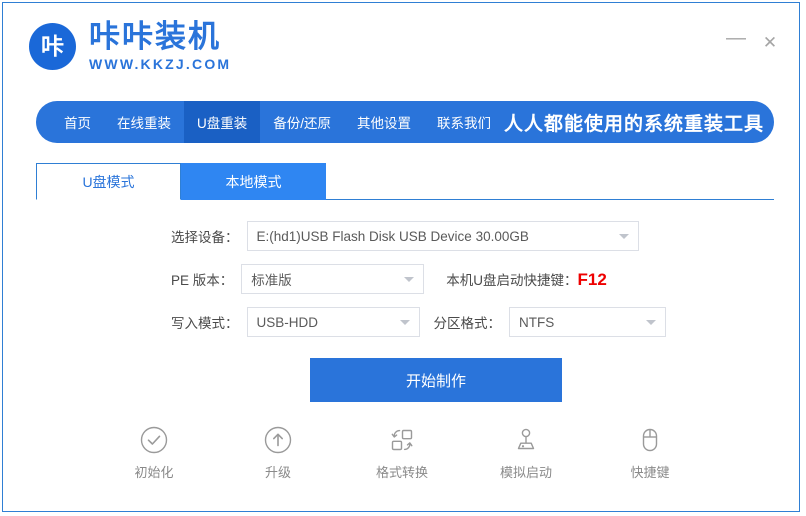 The image size is (806, 516). I want to click on nav-item-online-reinstall: 在线重装, so click(144, 122).